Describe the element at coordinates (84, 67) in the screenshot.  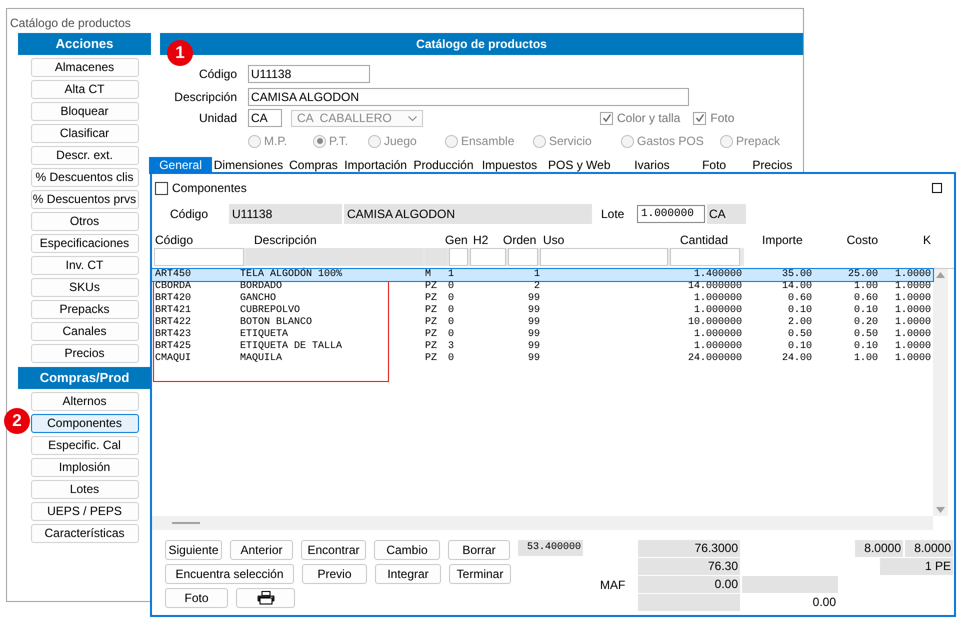
I see `sidebar-button: Almacenes` at that location.